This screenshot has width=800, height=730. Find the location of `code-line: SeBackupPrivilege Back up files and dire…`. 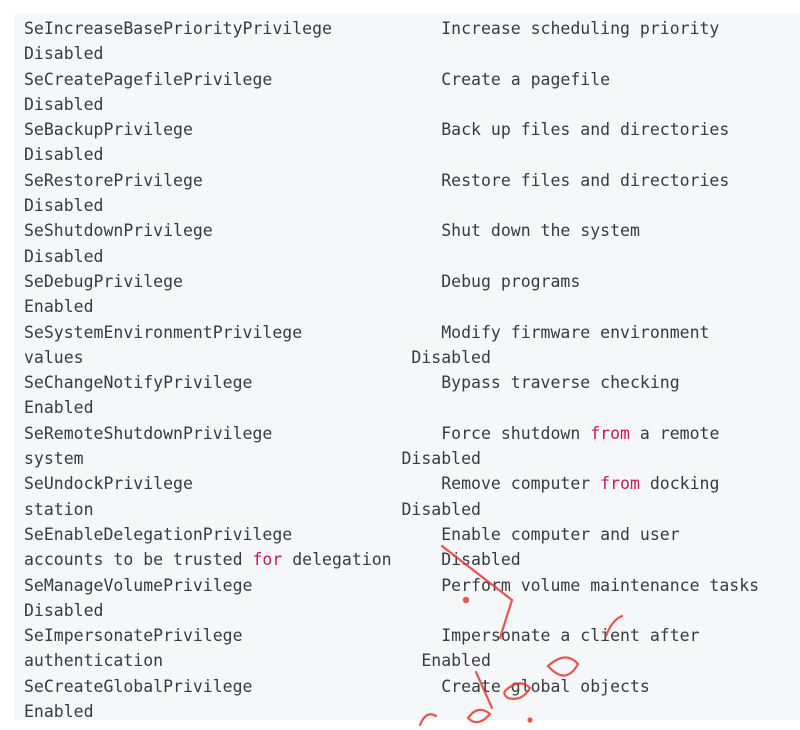

code-line: SeBackupPrivilege Back up files and dire… is located at coordinates (391, 129).